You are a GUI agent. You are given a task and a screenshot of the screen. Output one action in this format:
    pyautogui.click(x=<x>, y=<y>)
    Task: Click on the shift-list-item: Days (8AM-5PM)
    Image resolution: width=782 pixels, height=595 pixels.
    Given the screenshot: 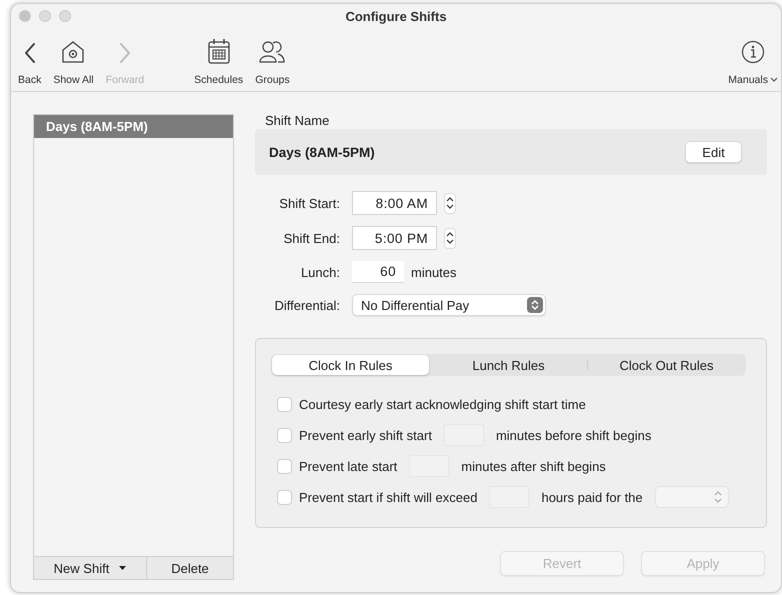 What is the action you would take?
    pyautogui.click(x=133, y=126)
    